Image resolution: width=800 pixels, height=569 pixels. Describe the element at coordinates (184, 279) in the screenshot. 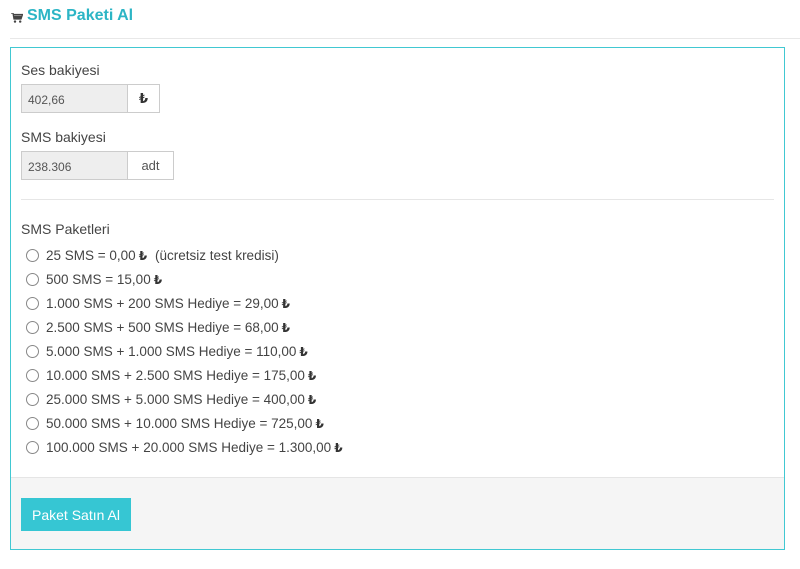

I see `package-option-500: 500 SMS = 15,00 ₺` at that location.